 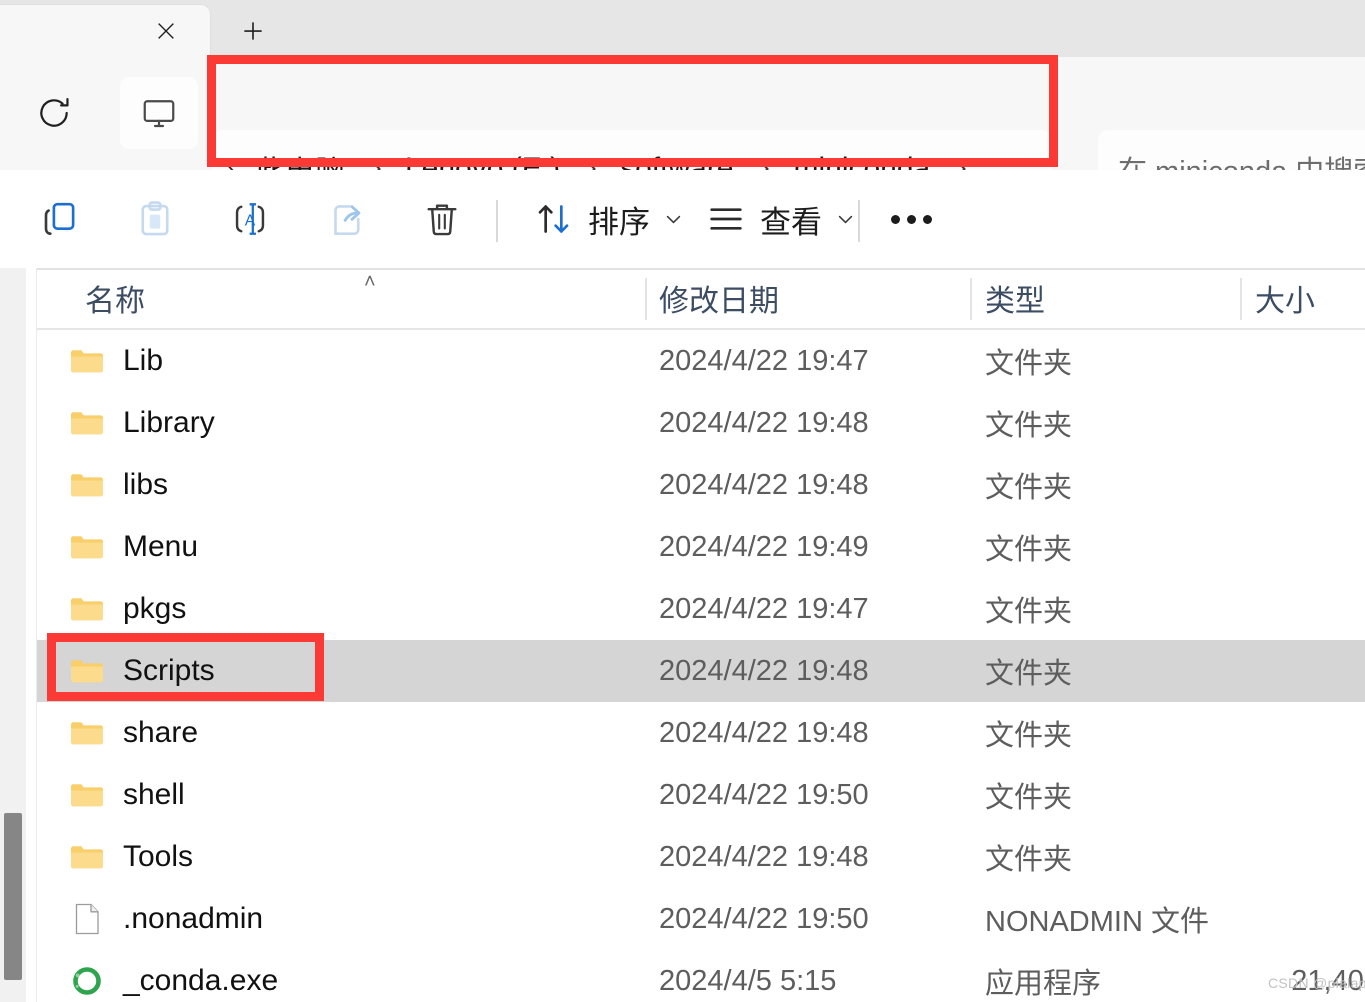 I want to click on watermark: CSDN @plalap, so click(x=1316, y=983).